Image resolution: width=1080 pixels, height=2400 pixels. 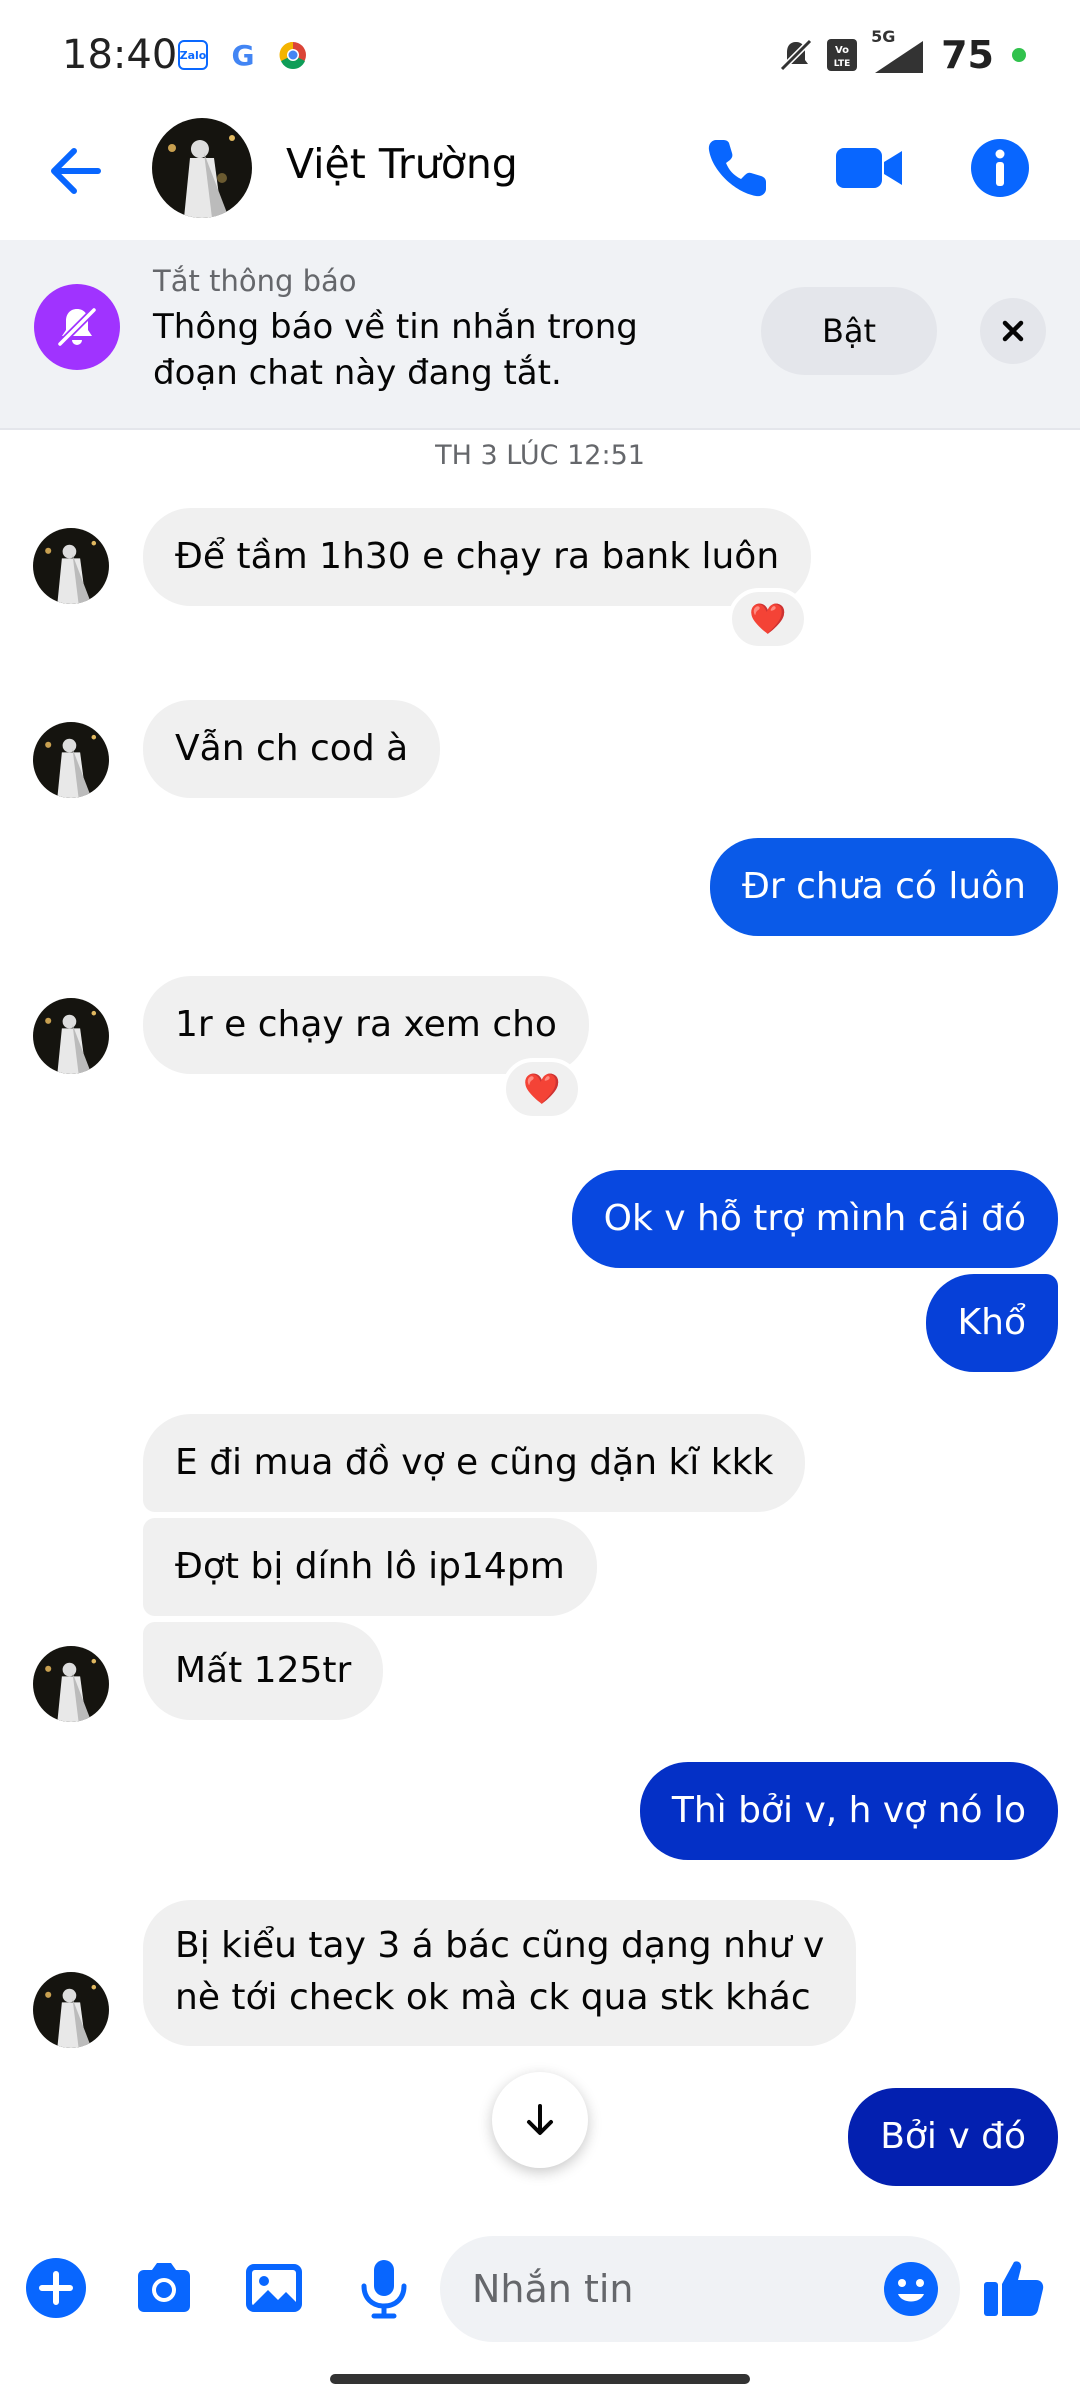 What do you see at coordinates (1019, 55) in the screenshot?
I see `privacy-dot` at bounding box center [1019, 55].